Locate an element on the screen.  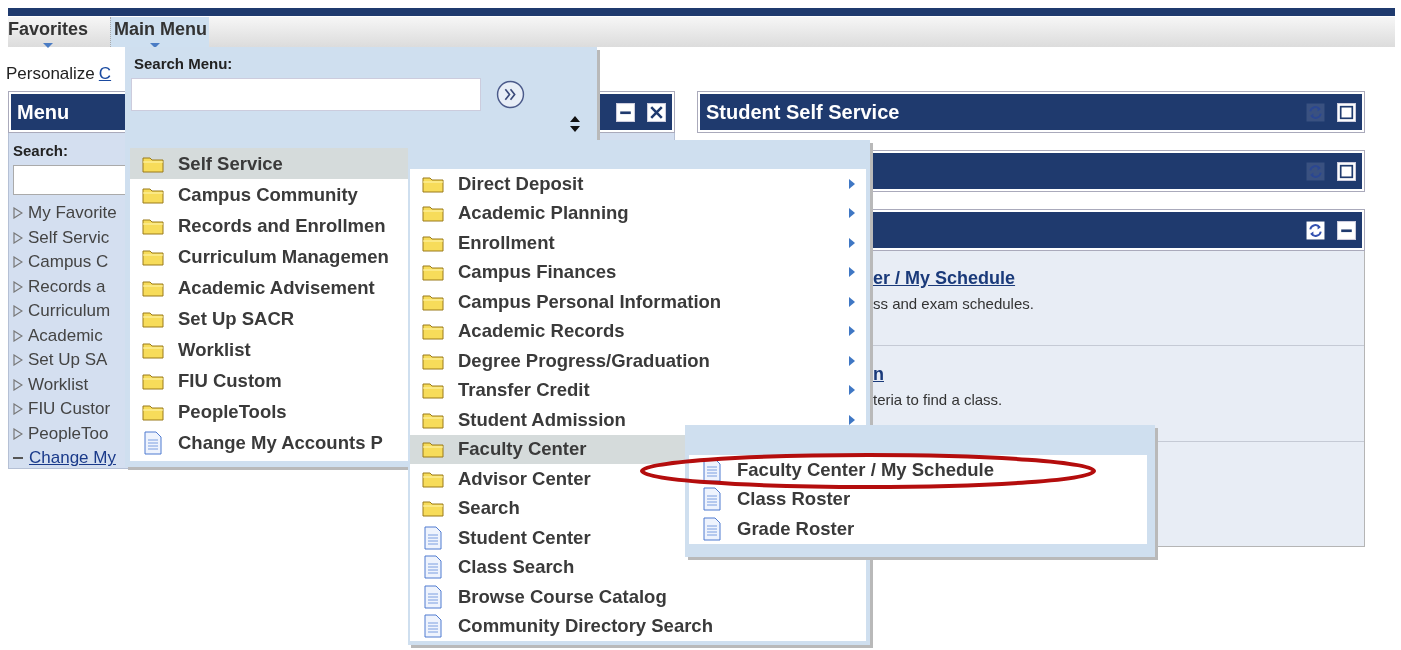
menu-item: Records and Enrollmen is located at coordinates (269, 225).